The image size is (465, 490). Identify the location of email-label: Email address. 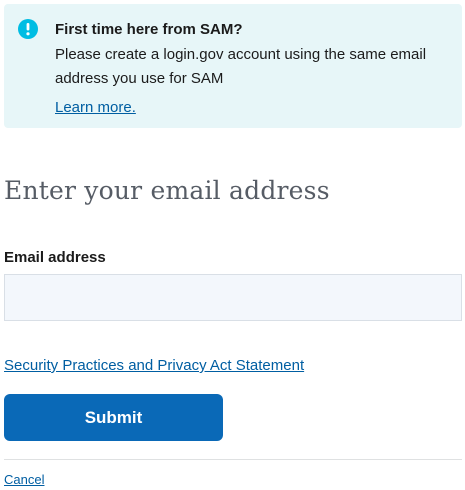
(55, 257).